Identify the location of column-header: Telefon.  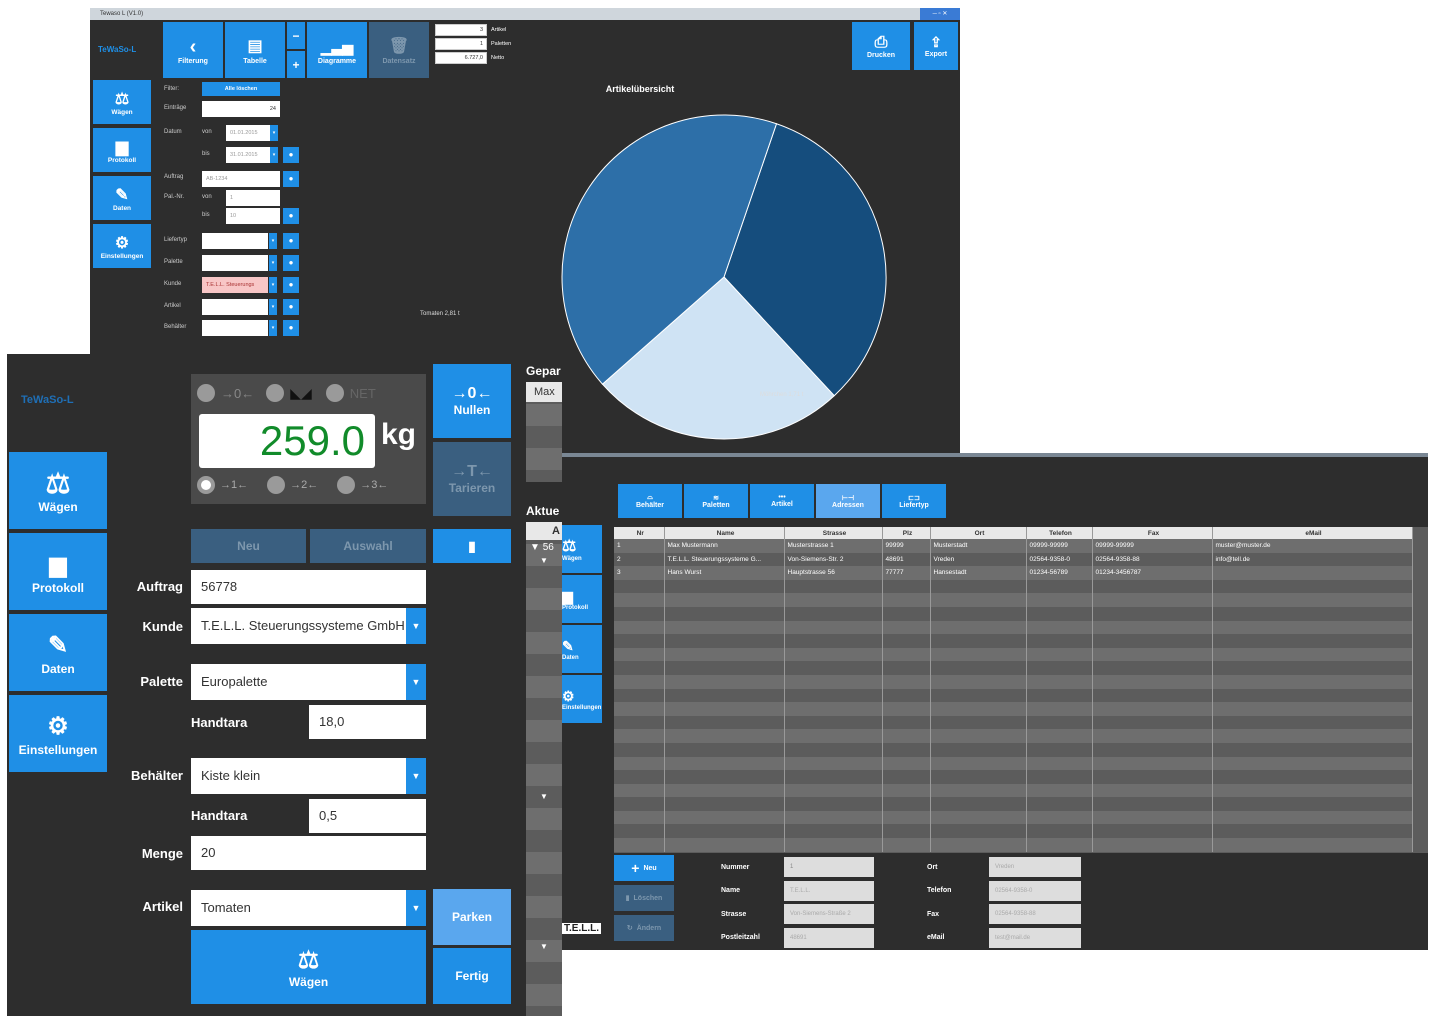
(1059, 533).